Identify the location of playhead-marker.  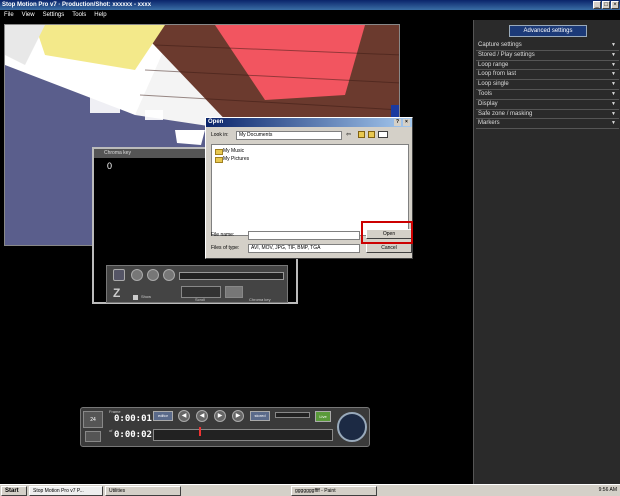
(200, 431).